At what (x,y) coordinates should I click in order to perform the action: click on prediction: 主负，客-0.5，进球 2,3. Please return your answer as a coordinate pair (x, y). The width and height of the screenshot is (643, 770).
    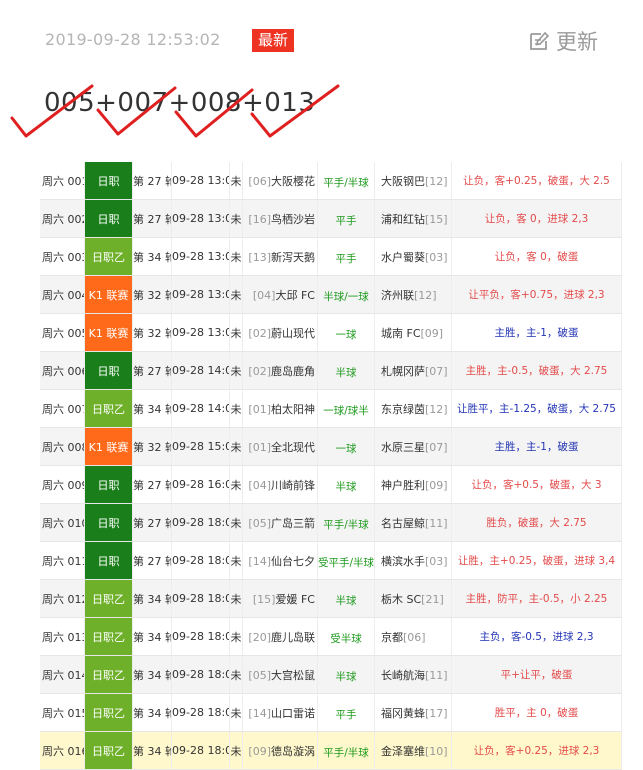
    Looking at the image, I should click on (536, 636).